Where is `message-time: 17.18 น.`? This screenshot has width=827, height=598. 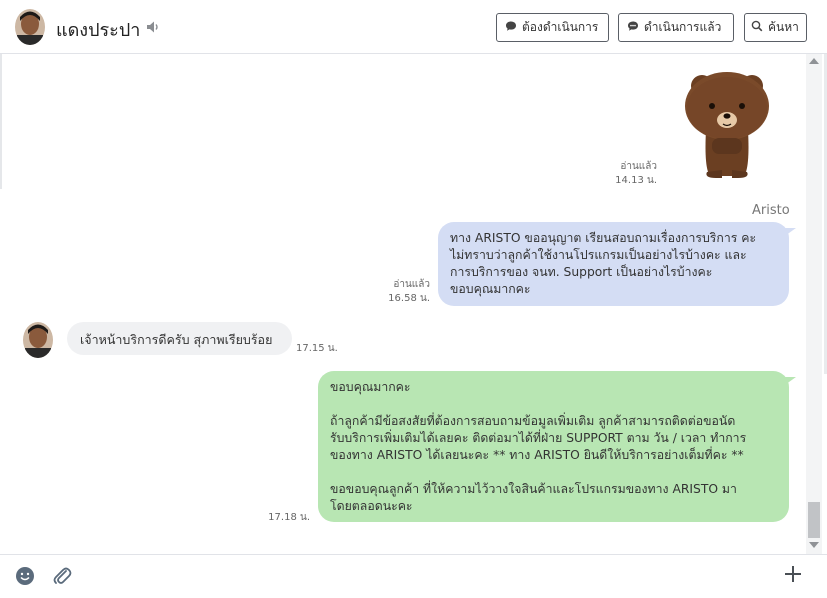
message-time: 17.18 น. is located at coordinates (289, 517).